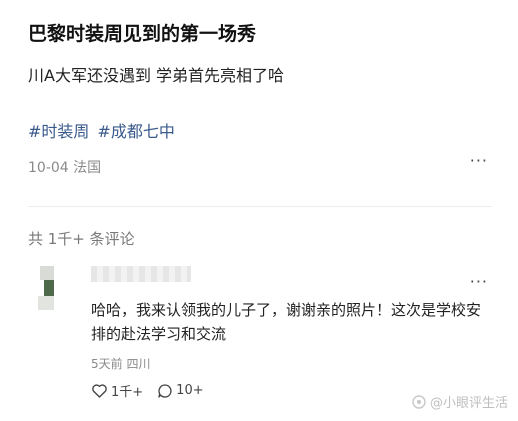  What do you see at coordinates (81, 239) in the screenshot?
I see `comment-count: 共 1千+ 条评论` at bounding box center [81, 239].